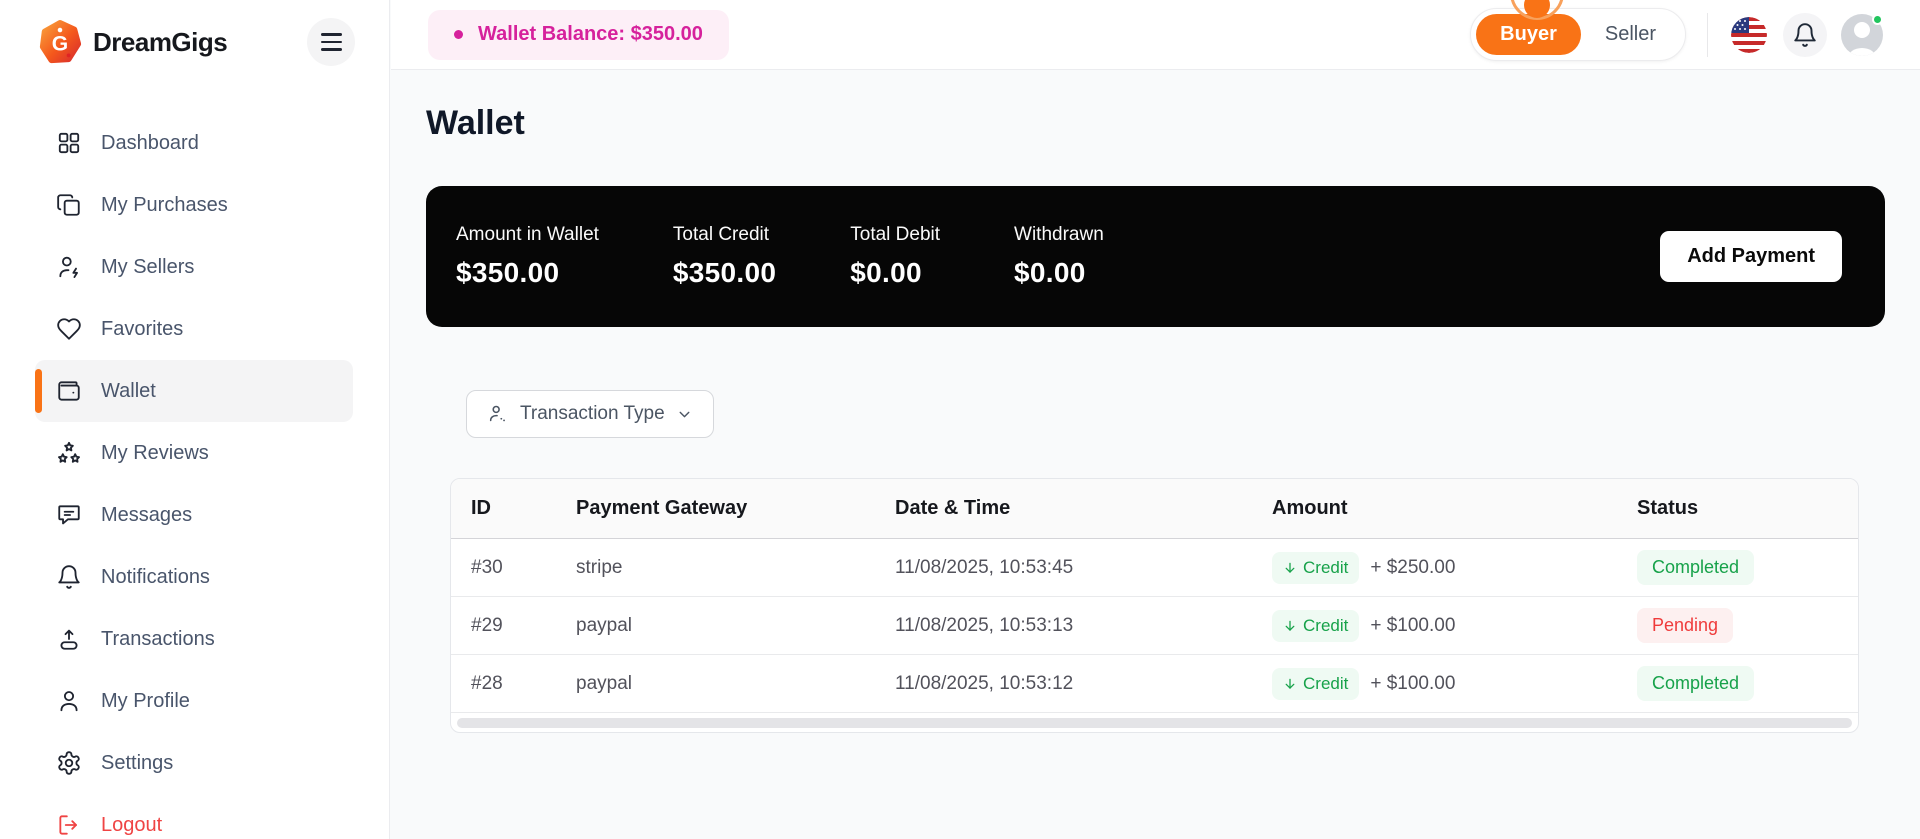  I want to click on brand-name: DreamGigs, so click(160, 41).